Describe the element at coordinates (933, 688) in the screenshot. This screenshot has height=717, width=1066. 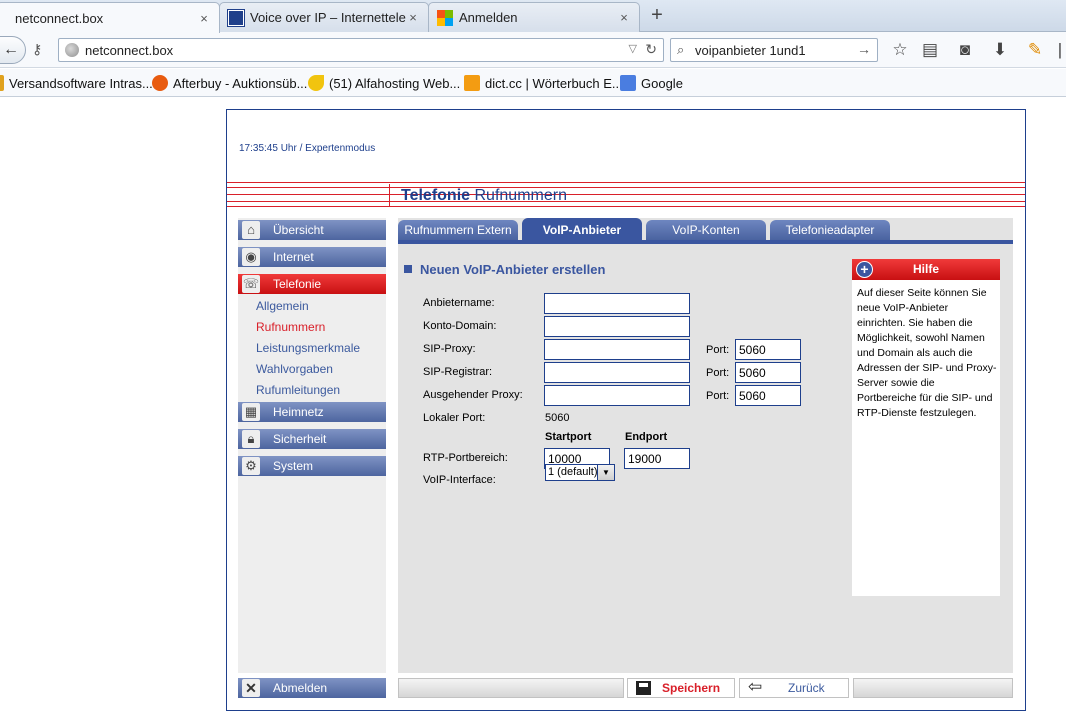
I see `footer-spacer` at that location.